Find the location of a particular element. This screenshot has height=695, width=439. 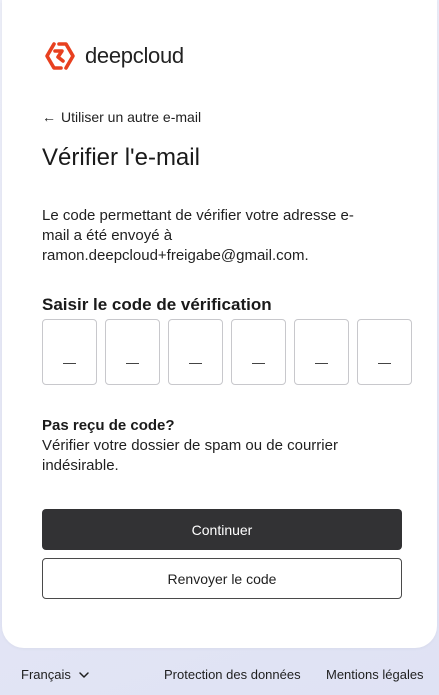

legal-notice-link: Mentions légales is located at coordinates (375, 674).